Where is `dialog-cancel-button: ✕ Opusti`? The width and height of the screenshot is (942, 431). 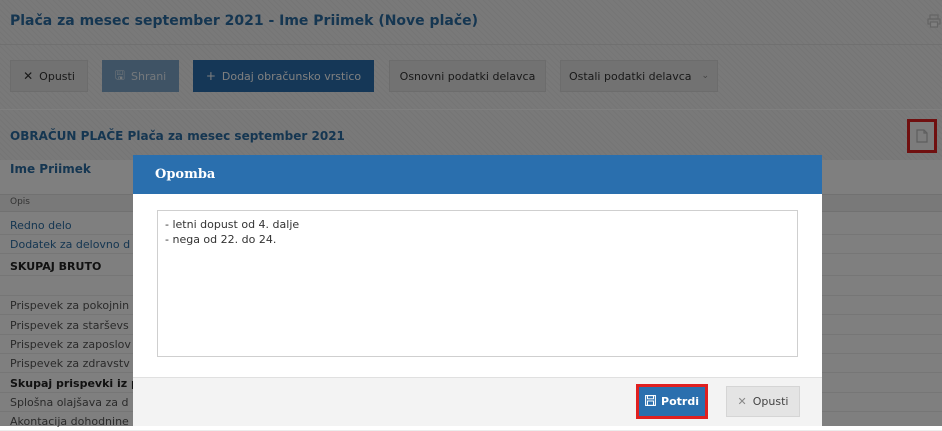 dialog-cancel-button: ✕ Opusti is located at coordinates (763, 401).